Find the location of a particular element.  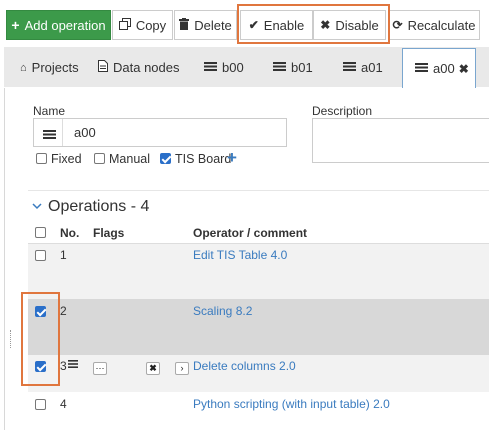

resize-handle is located at coordinates (11, 339).